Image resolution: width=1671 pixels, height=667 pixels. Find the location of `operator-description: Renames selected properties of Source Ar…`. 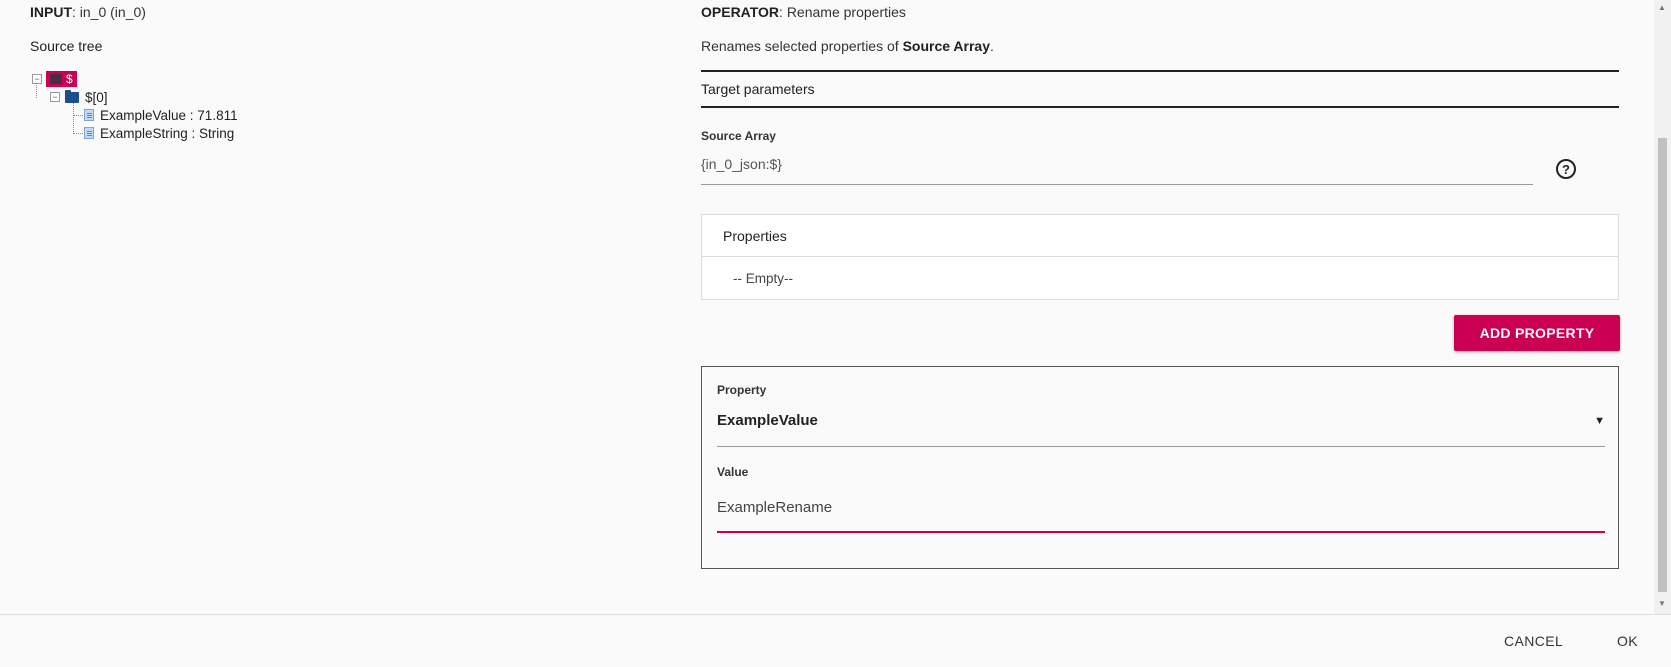

operator-description: Renames selected properties of Source Ar… is located at coordinates (847, 46).